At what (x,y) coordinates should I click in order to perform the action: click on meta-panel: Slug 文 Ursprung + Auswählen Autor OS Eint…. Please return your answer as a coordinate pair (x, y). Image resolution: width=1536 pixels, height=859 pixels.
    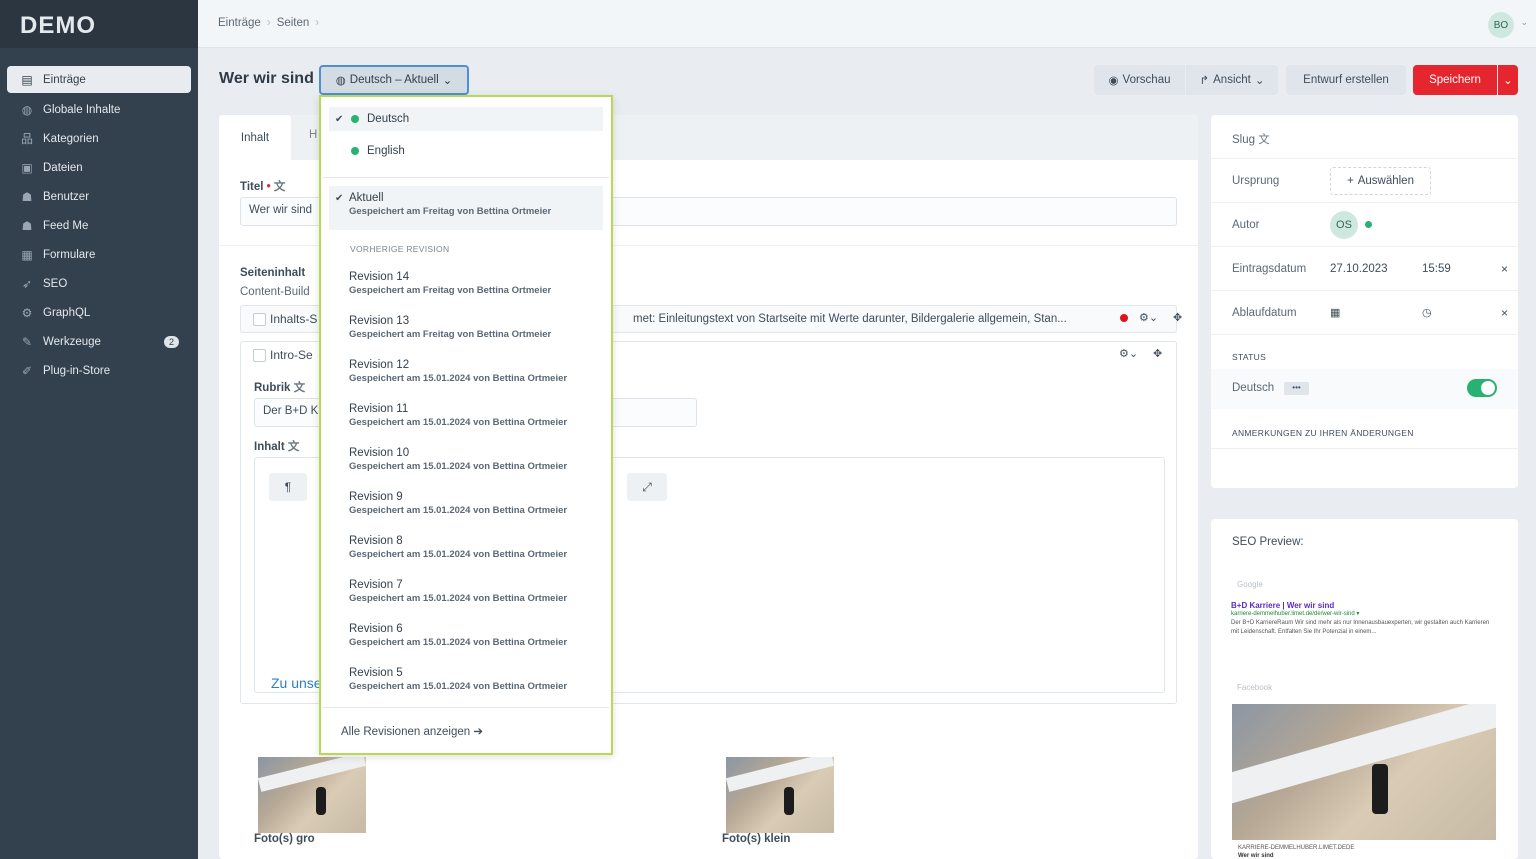
    Looking at the image, I should click on (1364, 301).